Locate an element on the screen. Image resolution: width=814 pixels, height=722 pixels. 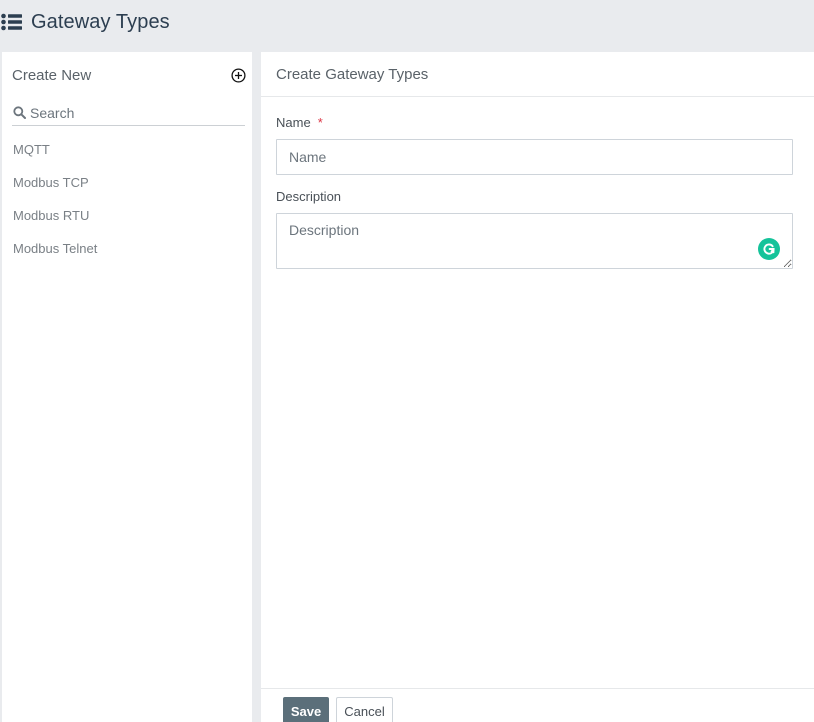
gateway-type-form: Name * Description is located at coordinates (534, 191).